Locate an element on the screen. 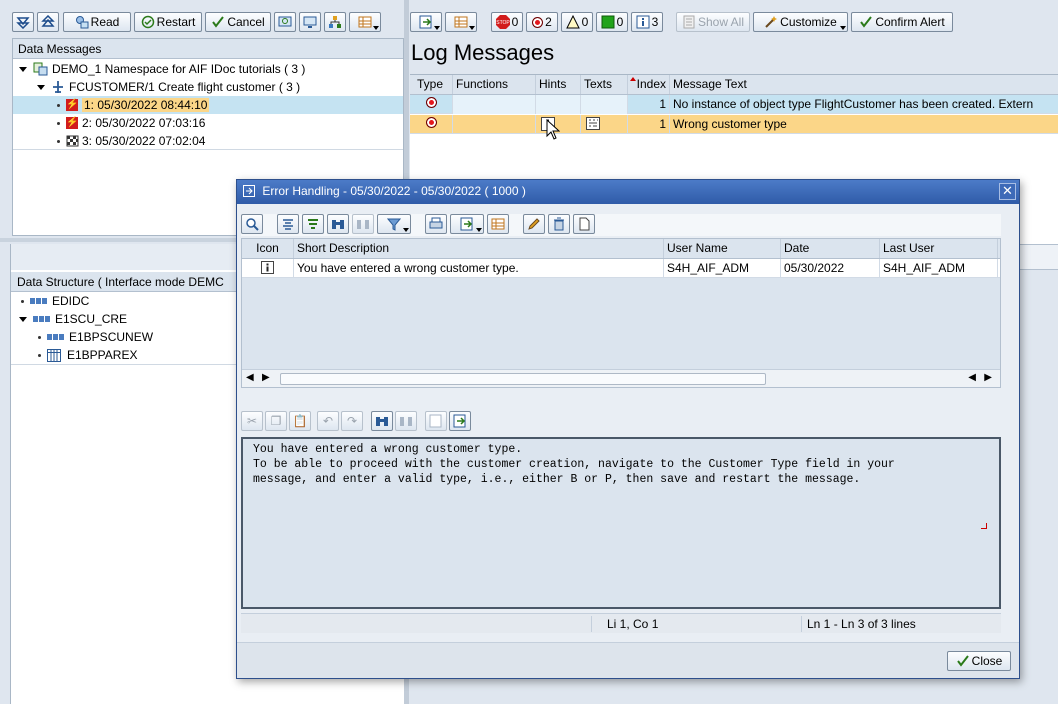 Image resolution: width=1058 pixels, height=704 pixels. column-texts: Texts is located at coordinates (604, 84).